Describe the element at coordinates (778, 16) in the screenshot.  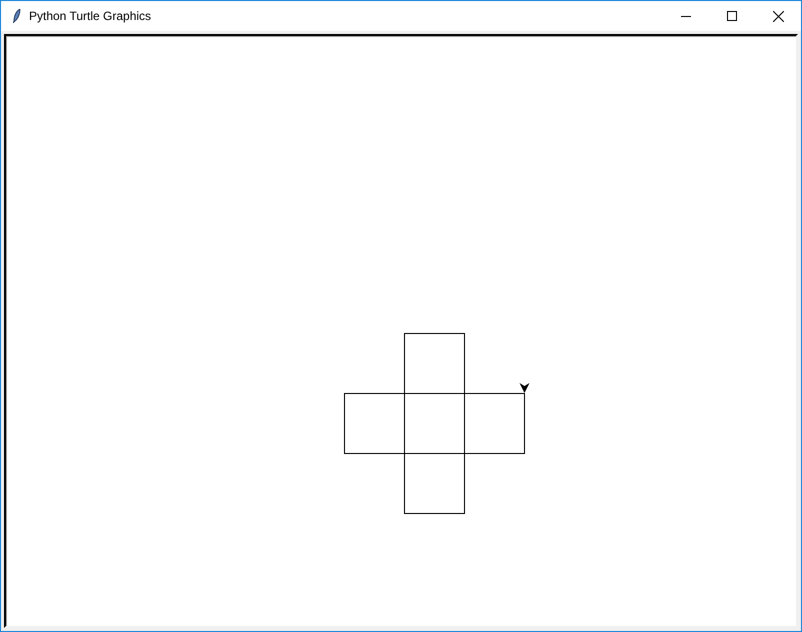
I see `close-icon` at that location.